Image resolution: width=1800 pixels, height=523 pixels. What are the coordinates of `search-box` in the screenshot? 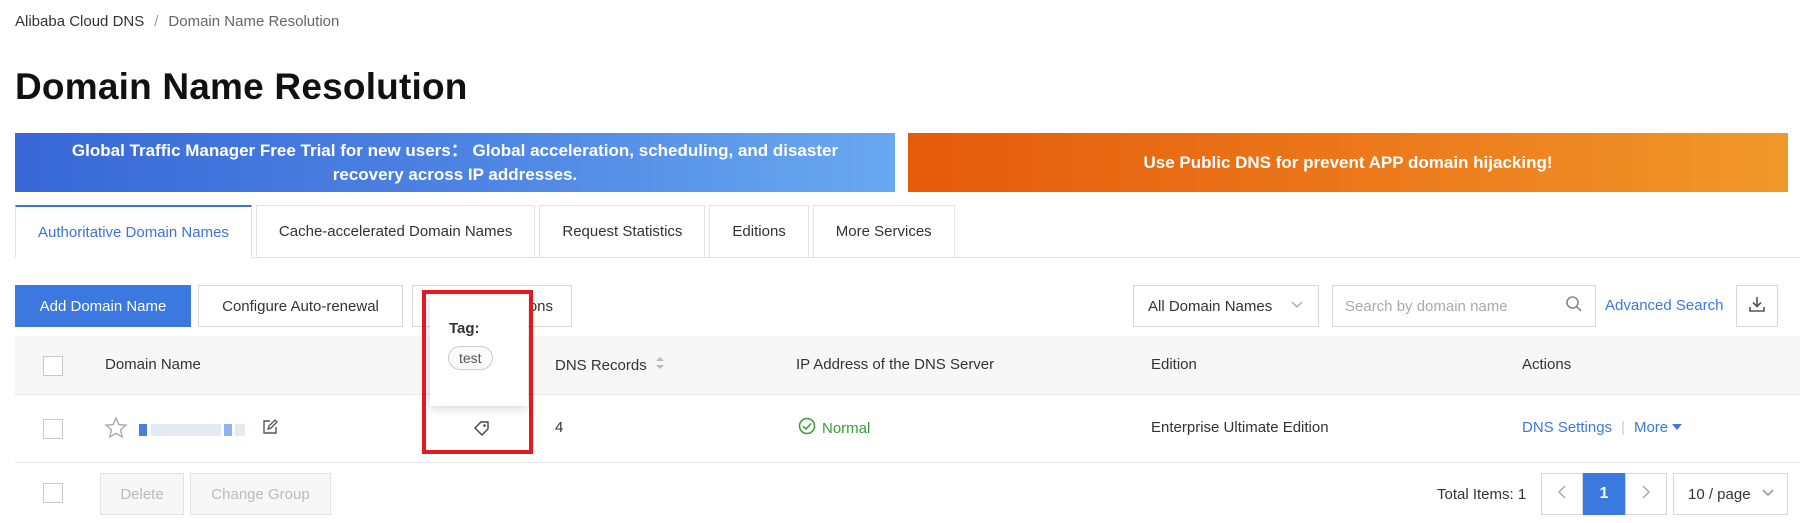 It's located at (1464, 306).